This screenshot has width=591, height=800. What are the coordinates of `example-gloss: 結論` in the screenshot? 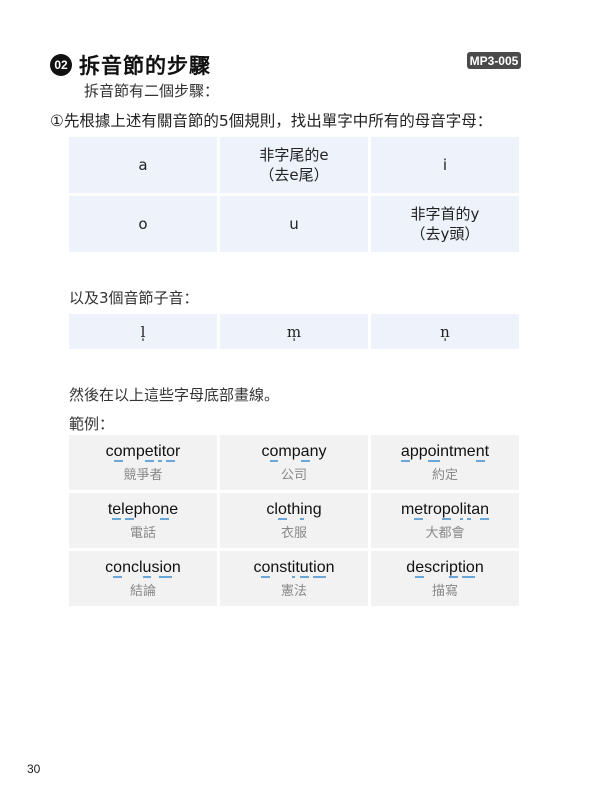 It's located at (142, 591).